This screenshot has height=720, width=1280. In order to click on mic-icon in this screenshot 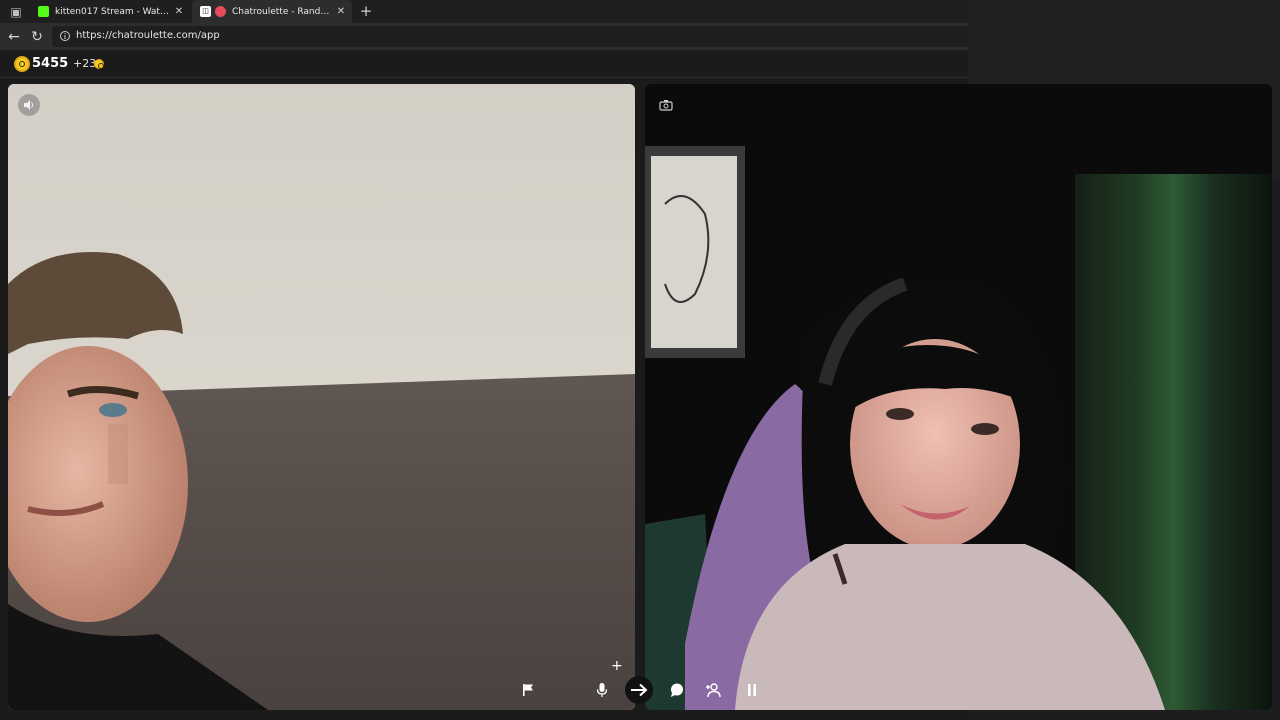, I will do `click(602, 690)`.